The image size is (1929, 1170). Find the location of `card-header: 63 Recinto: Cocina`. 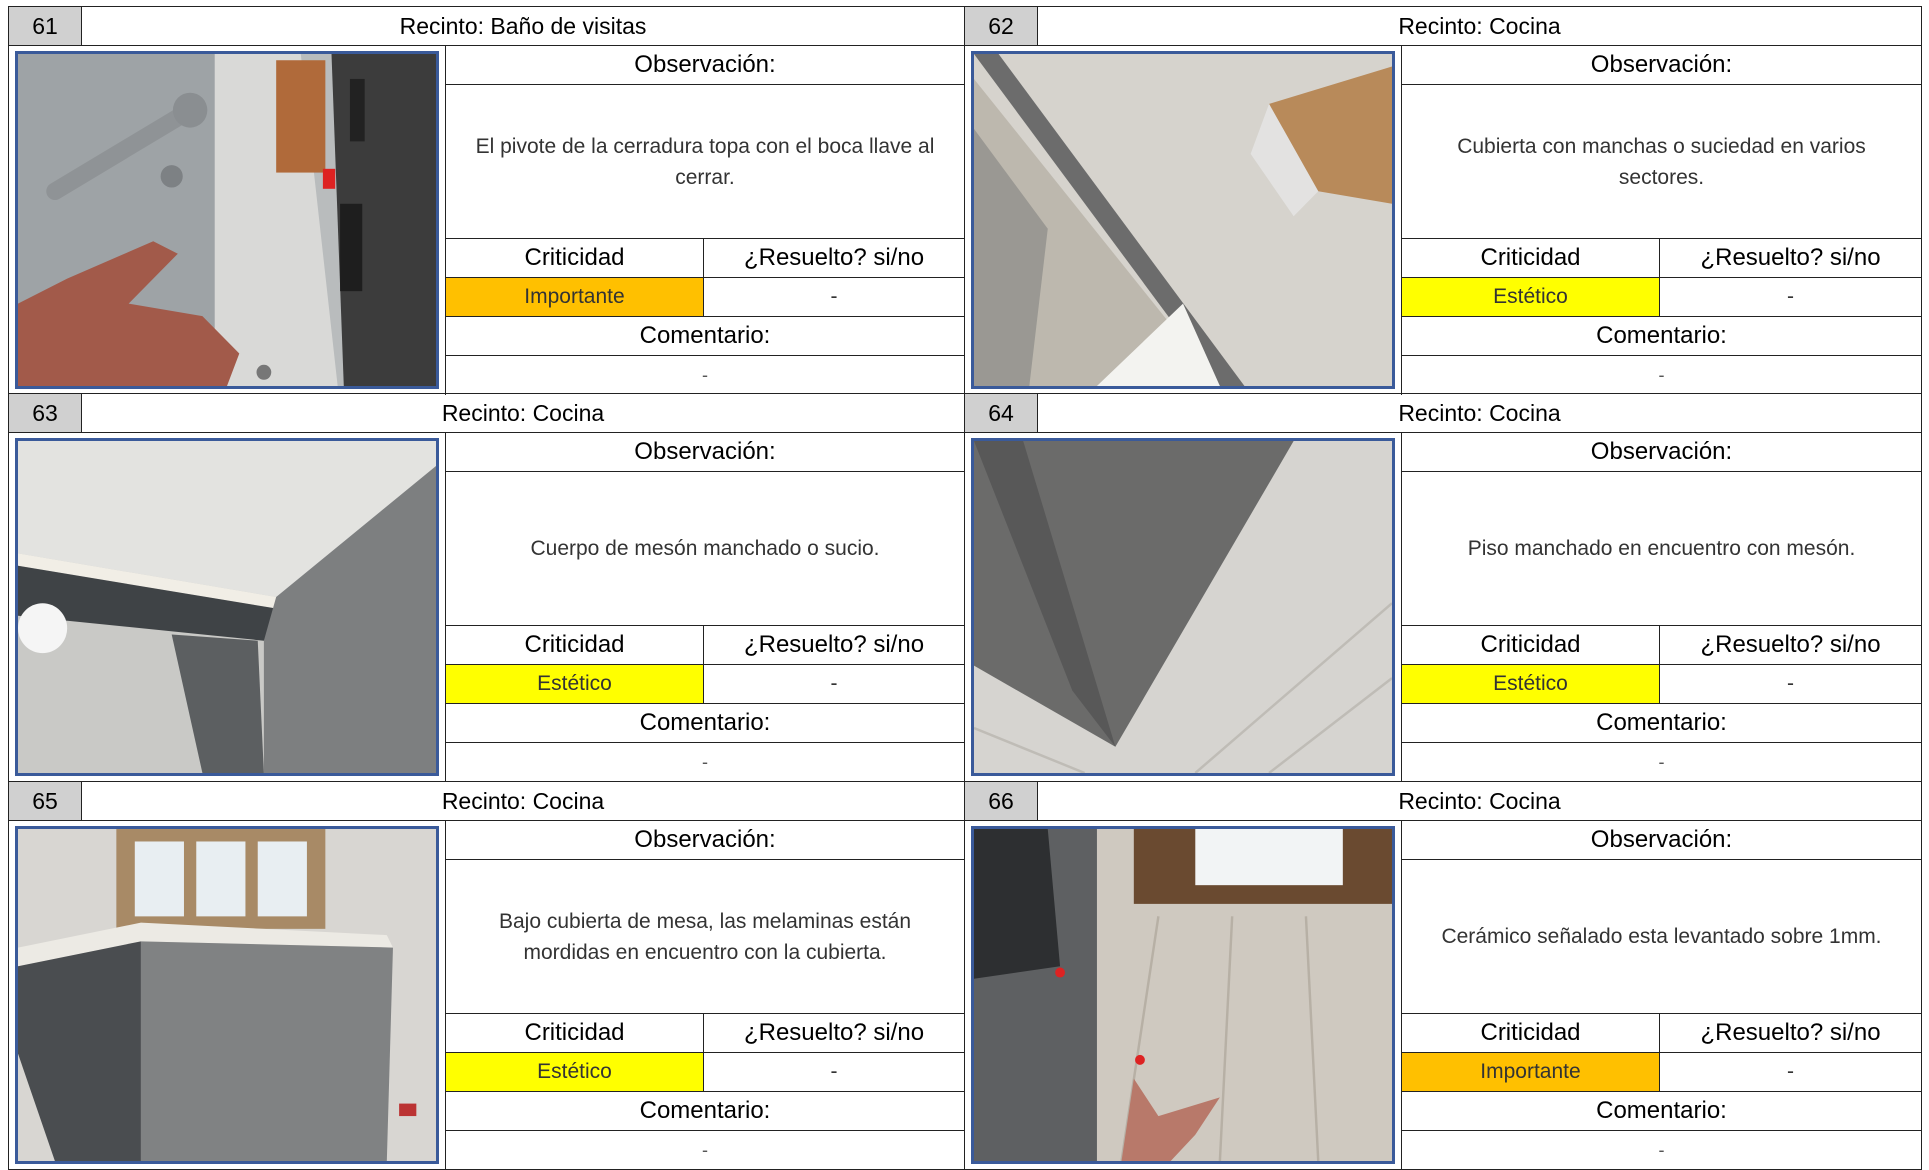

card-header: 63 Recinto: Cocina is located at coordinates (486, 413).